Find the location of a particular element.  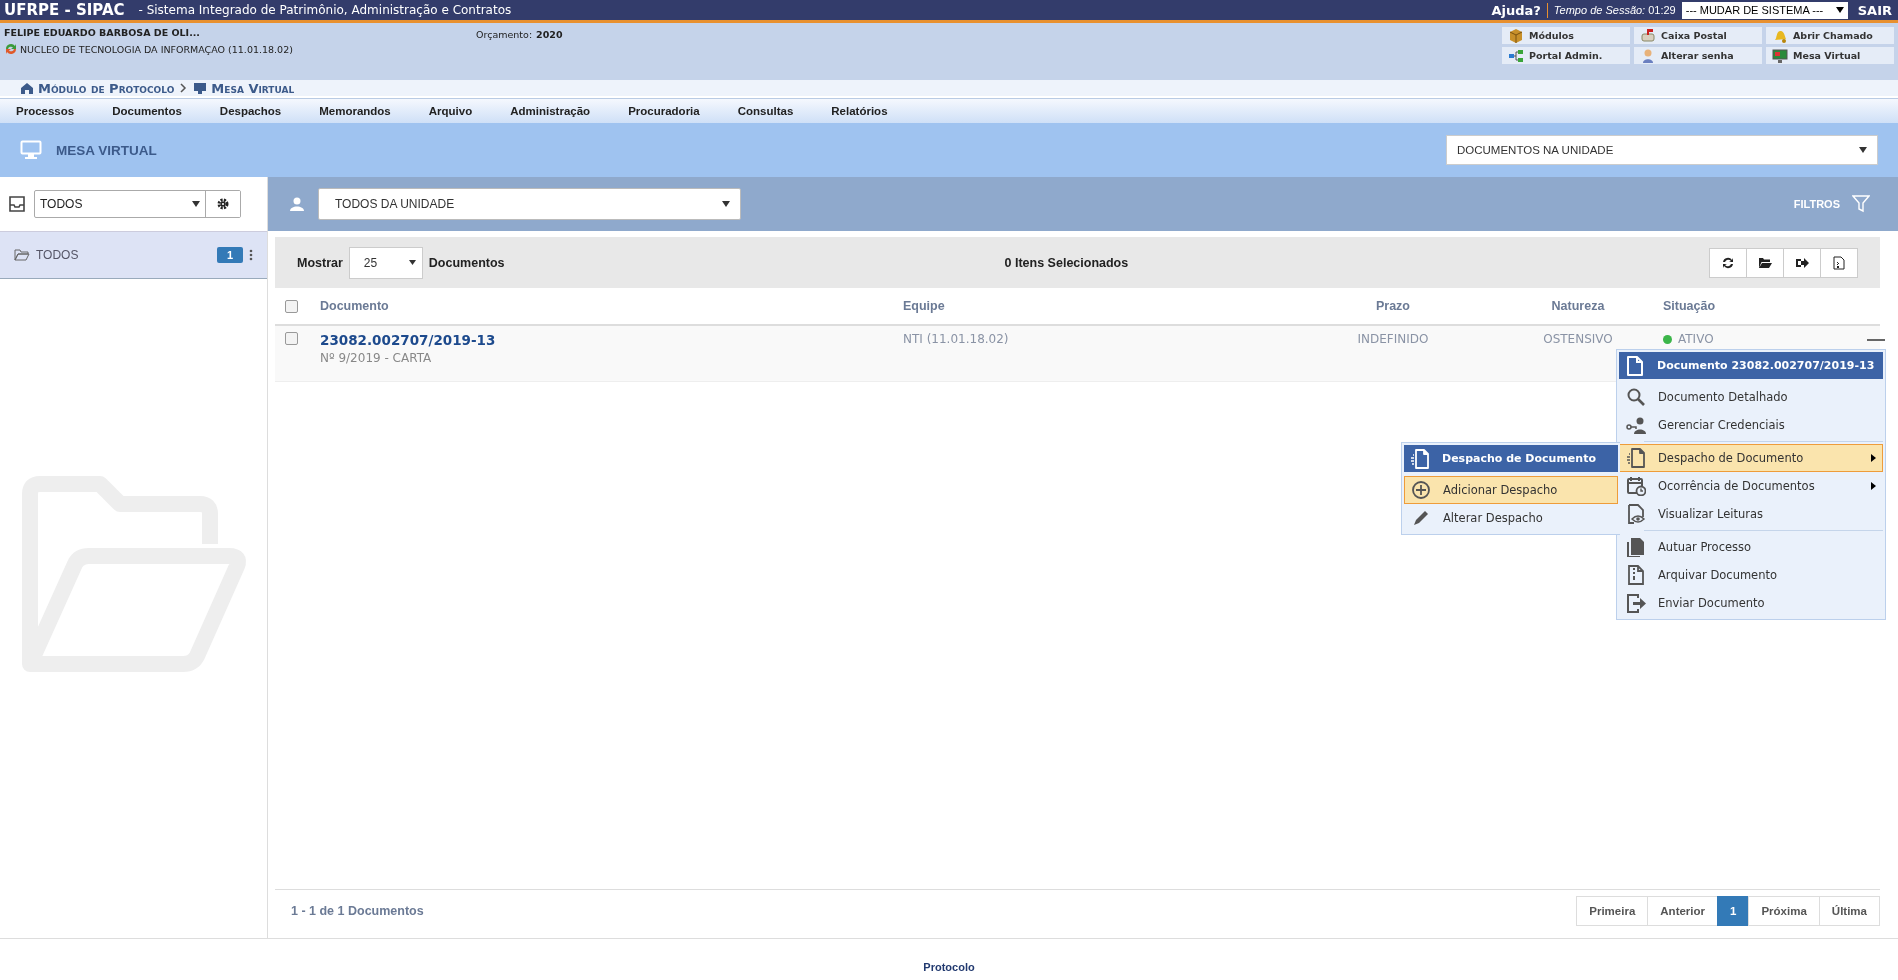

menu-item: Visualizar Leituras is located at coordinates (1751, 514).